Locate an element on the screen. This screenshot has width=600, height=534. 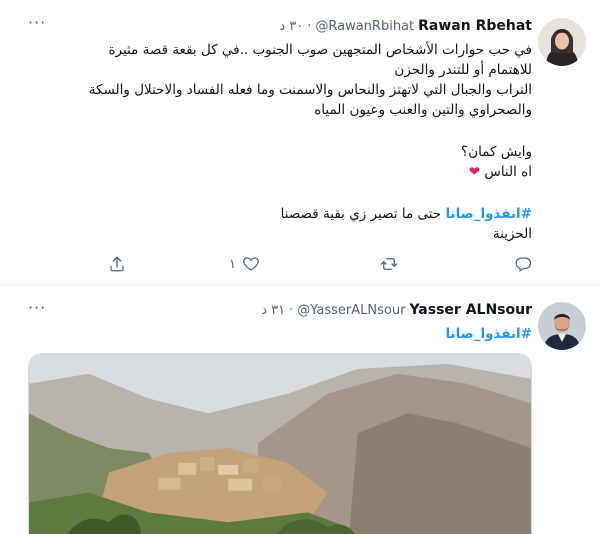
retweet-button is located at coordinates (389, 264).